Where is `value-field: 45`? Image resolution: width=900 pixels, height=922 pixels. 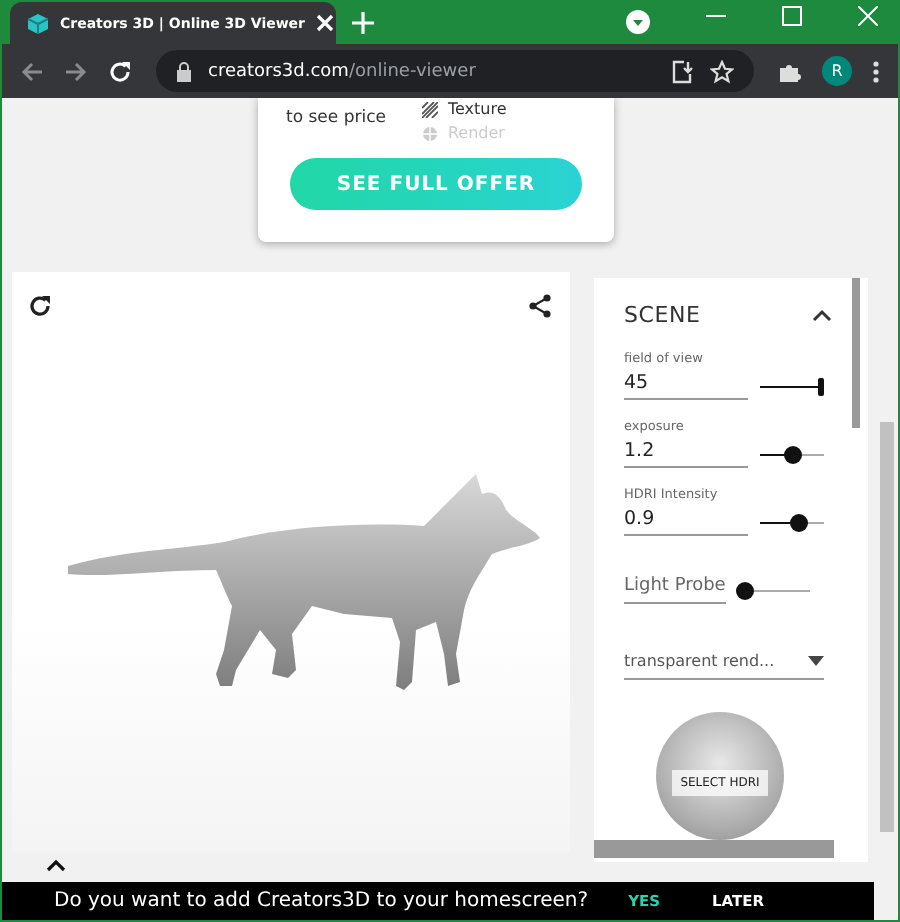 value-field: 45 is located at coordinates (686, 386).